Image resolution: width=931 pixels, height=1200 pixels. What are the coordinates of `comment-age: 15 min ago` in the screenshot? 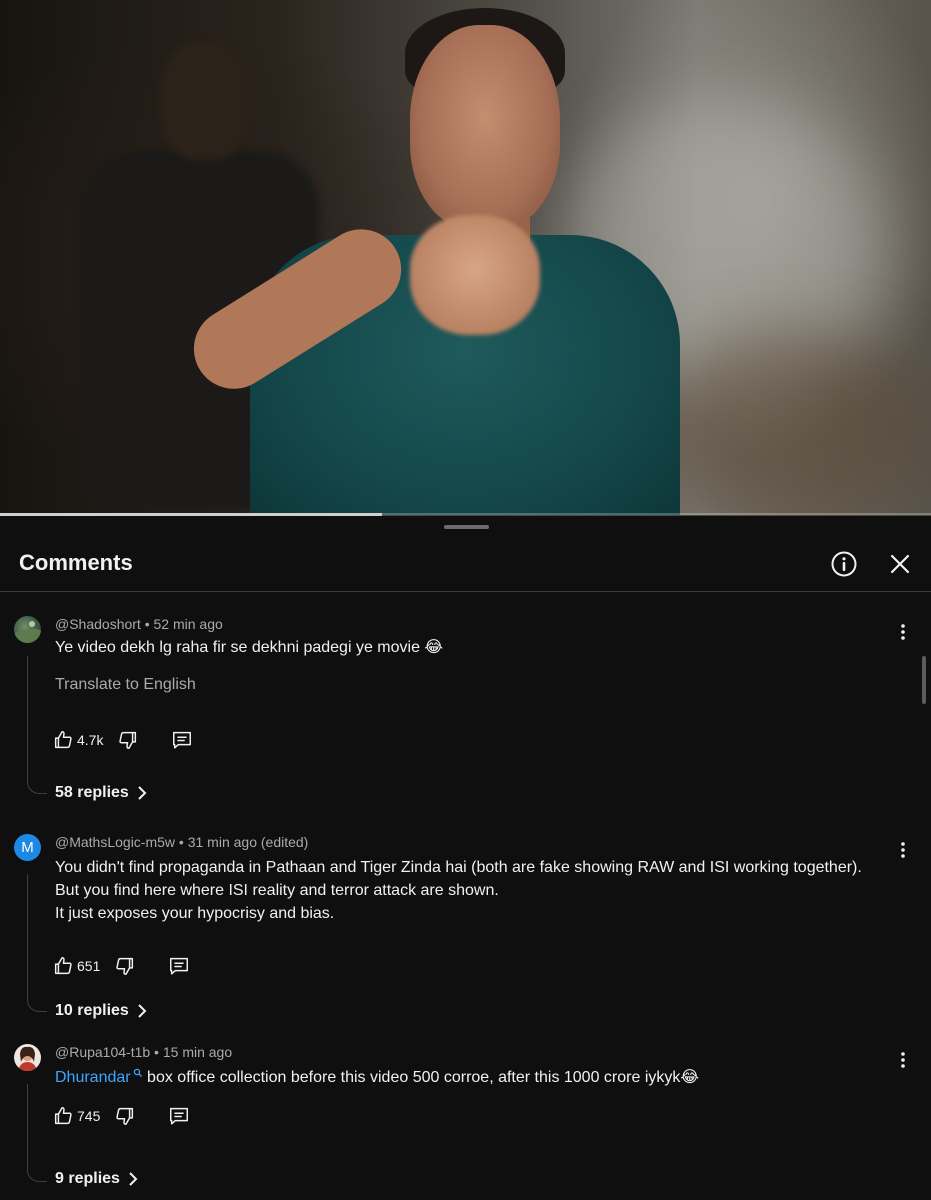 It's located at (197, 1052).